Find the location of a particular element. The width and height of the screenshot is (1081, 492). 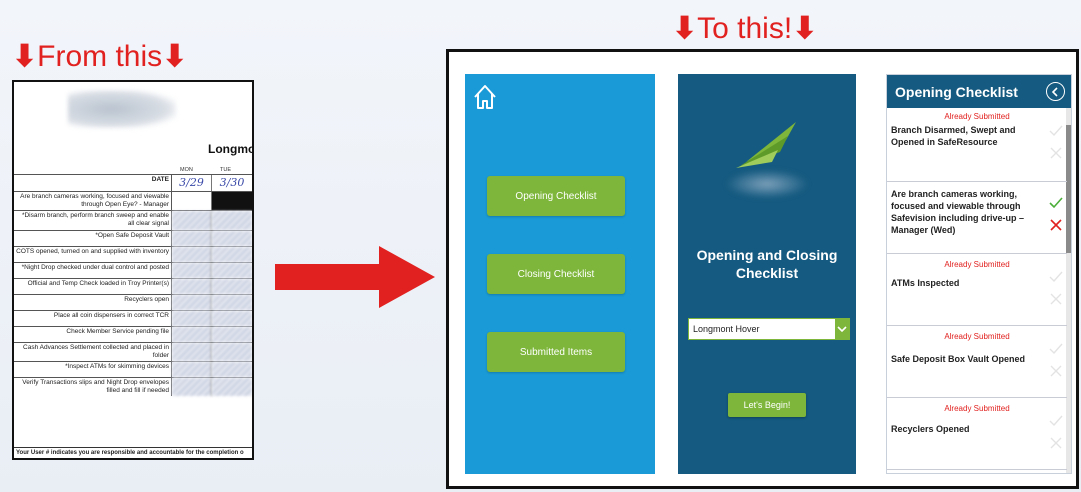

home-icon is located at coordinates (485, 97).